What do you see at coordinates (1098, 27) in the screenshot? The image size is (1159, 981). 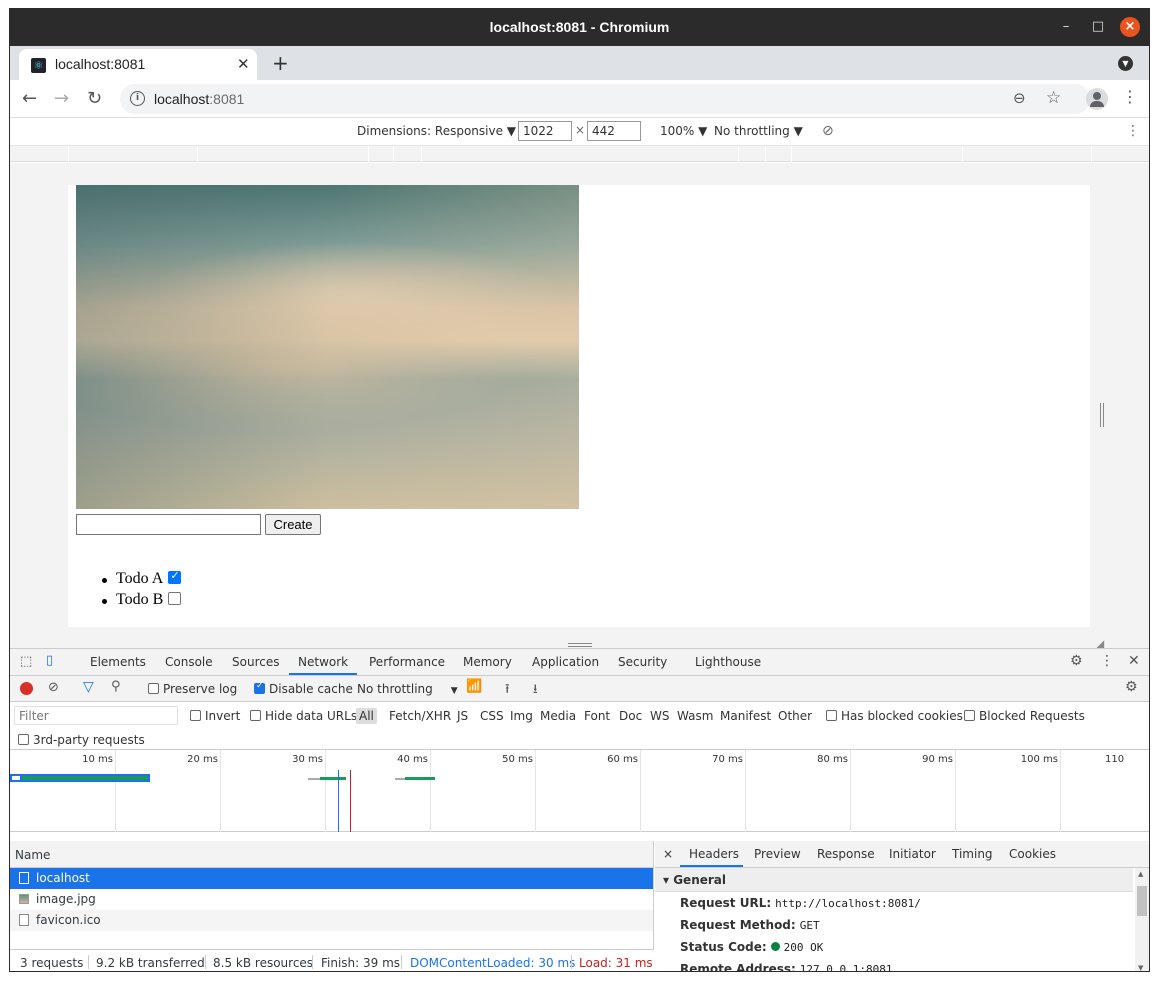 I see `maximize-icon: □` at bounding box center [1098, 27].